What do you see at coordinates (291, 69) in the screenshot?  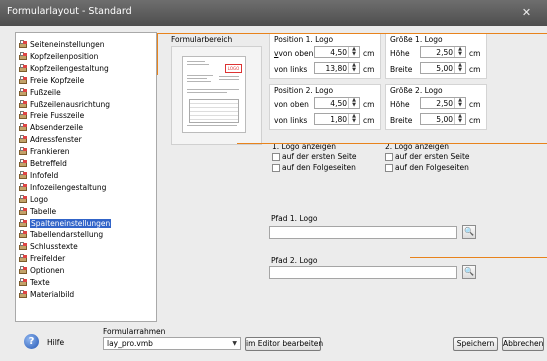 I see `logo1-left-label: von links` at bounding box center [291, 69].